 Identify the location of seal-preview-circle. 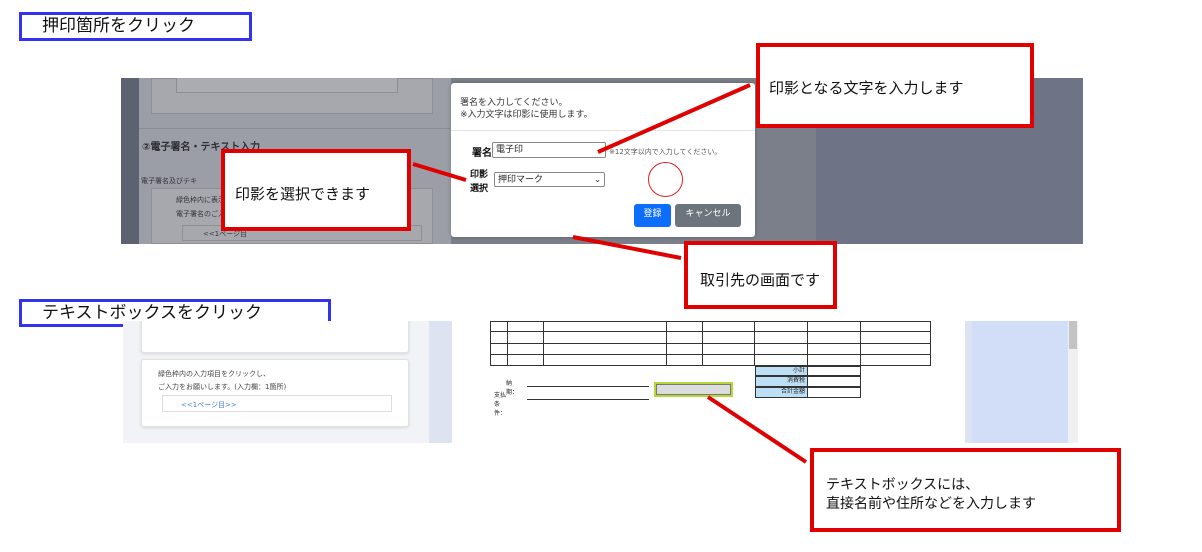
(665, 179).